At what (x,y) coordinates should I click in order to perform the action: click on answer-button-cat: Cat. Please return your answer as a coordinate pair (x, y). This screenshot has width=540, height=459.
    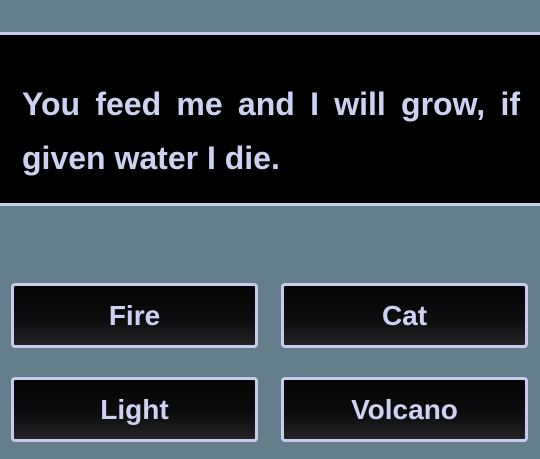
    Looking at the image, I should click on (404, 315).